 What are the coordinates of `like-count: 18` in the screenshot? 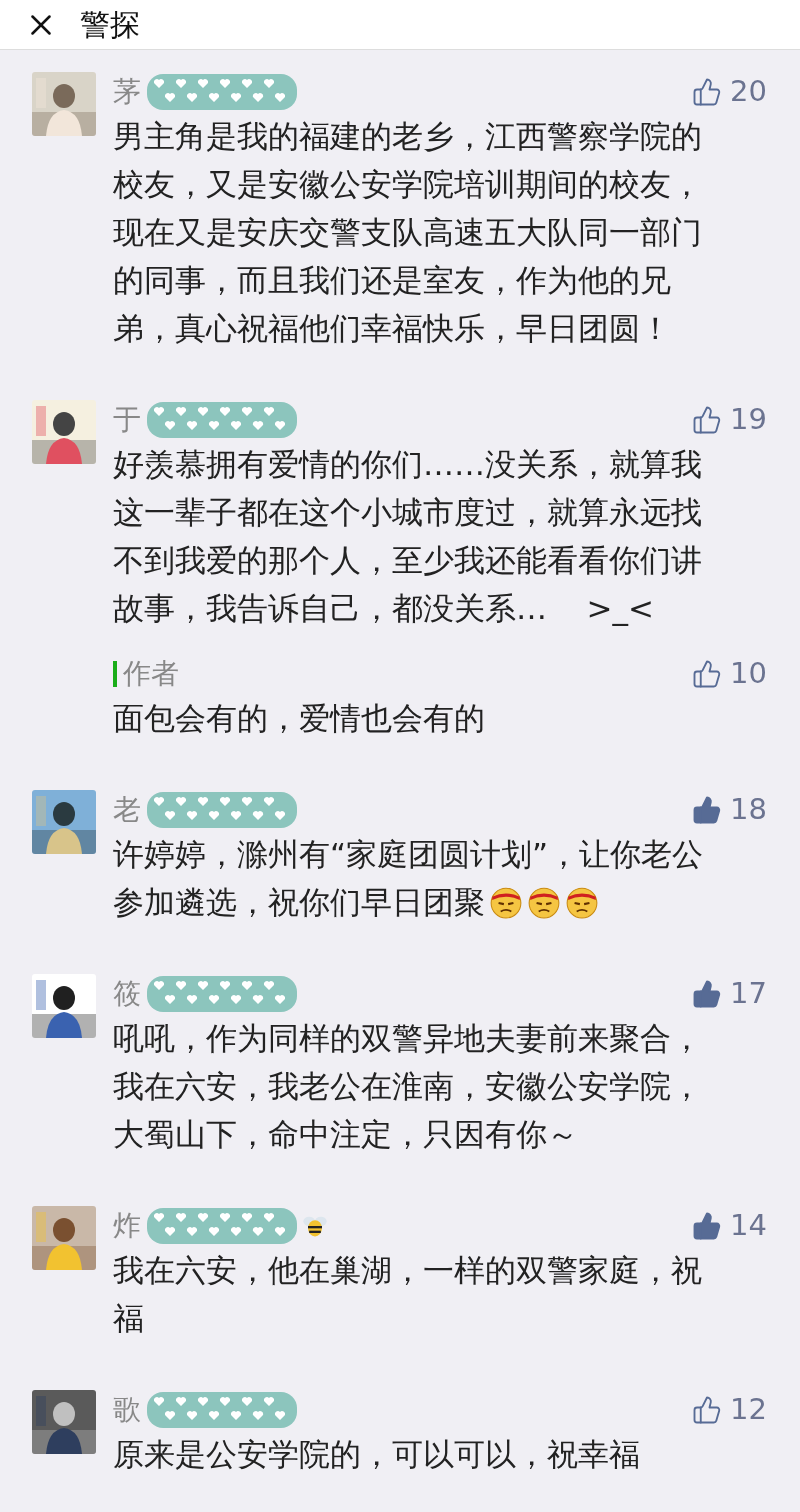 It's located at (749, 810).